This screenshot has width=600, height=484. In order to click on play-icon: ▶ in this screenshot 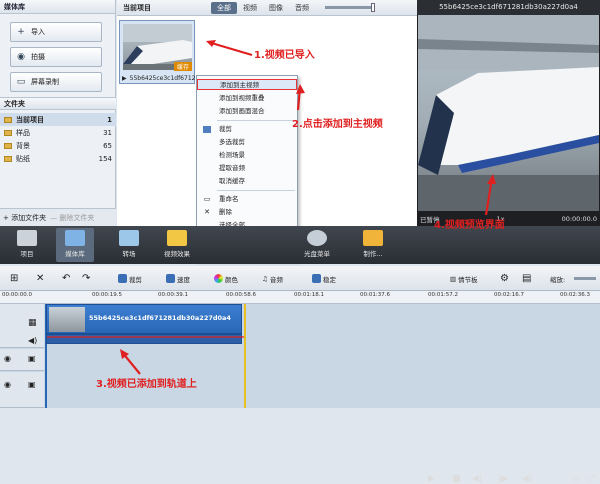, I will do `click(431, 479)`.